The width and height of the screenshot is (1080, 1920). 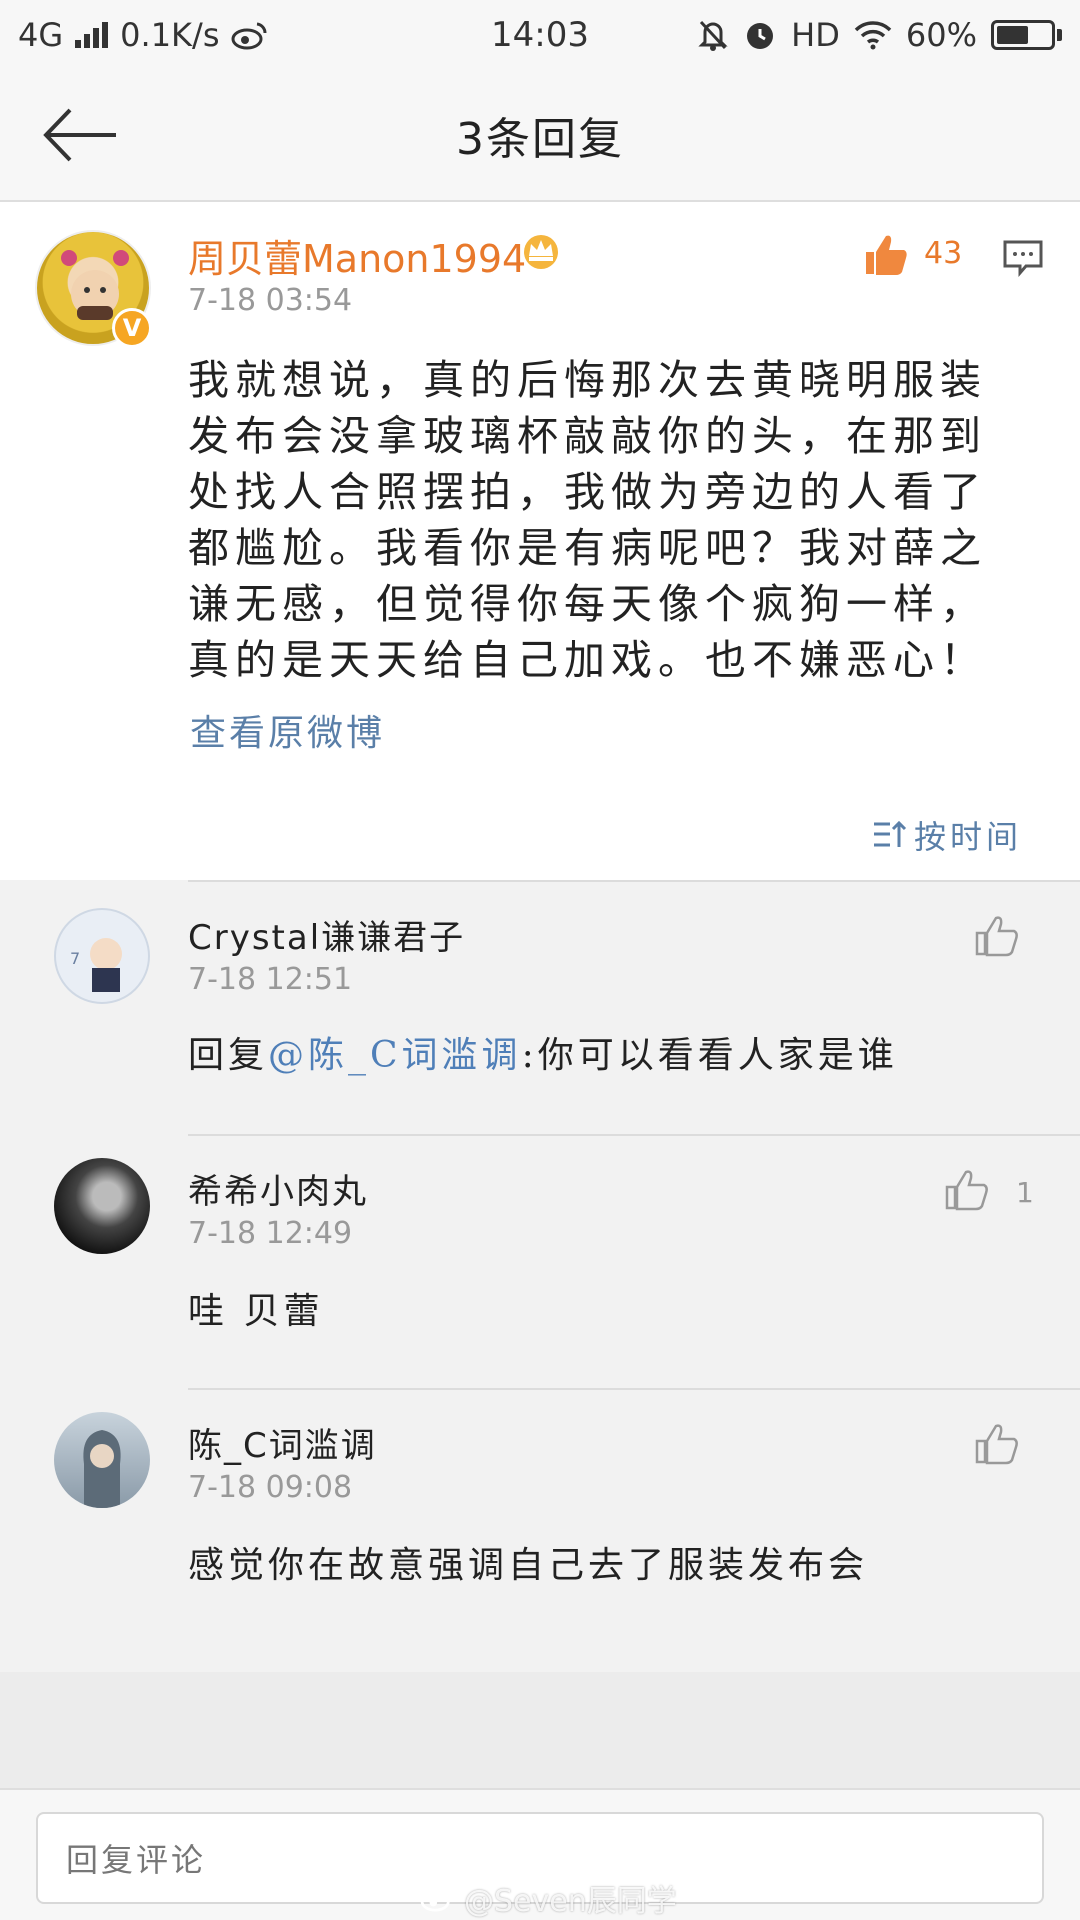 I want to click on header: 3条回复, so click(x=540, y=136).